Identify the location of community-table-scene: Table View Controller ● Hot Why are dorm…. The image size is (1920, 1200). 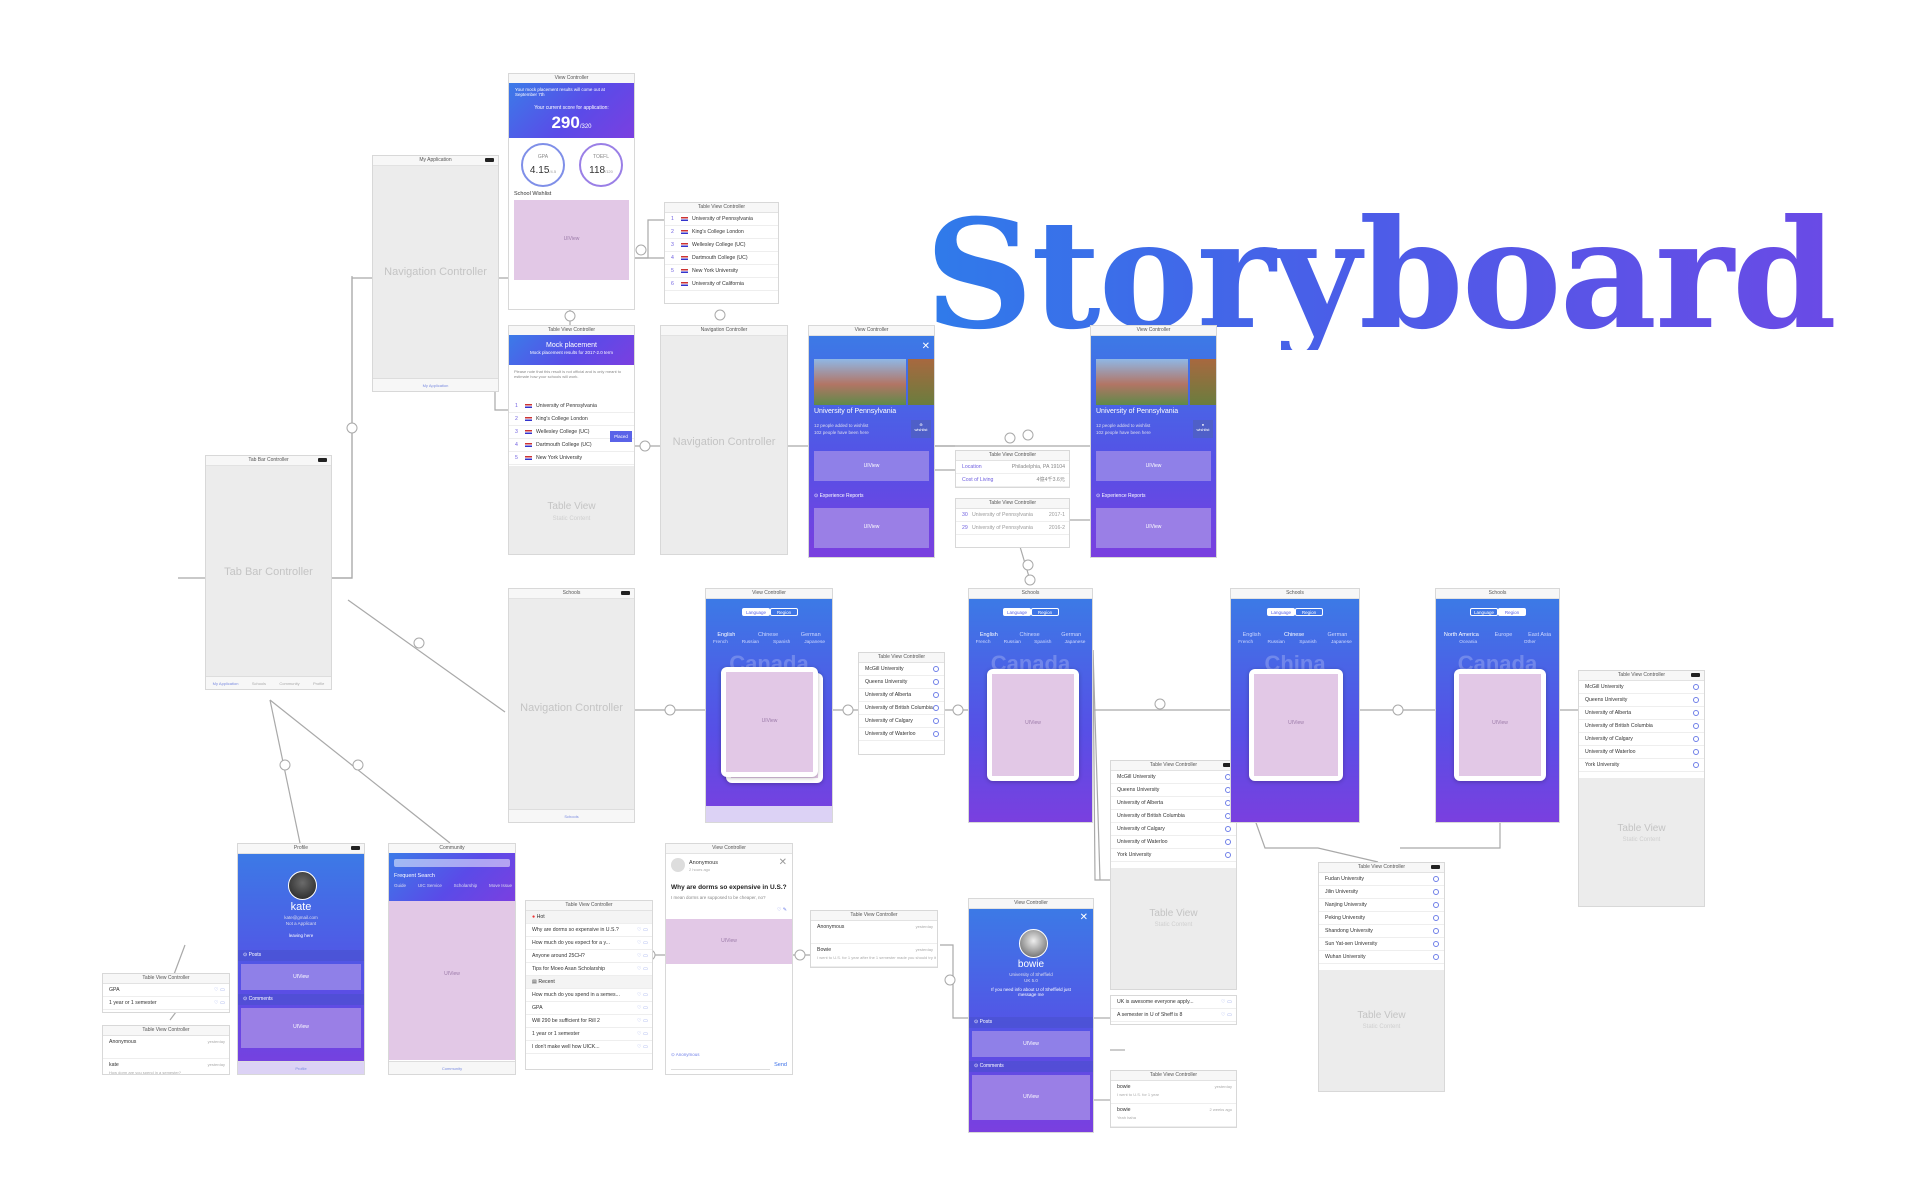
(589, 985).